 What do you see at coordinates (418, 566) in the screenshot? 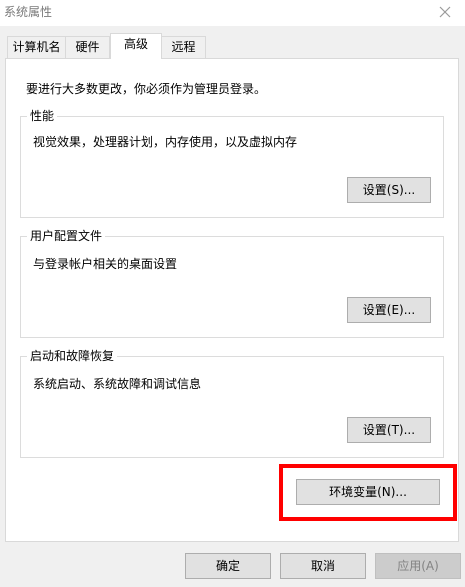
I see `apply-button: 应用(A)` at bounding box center [418, 566].